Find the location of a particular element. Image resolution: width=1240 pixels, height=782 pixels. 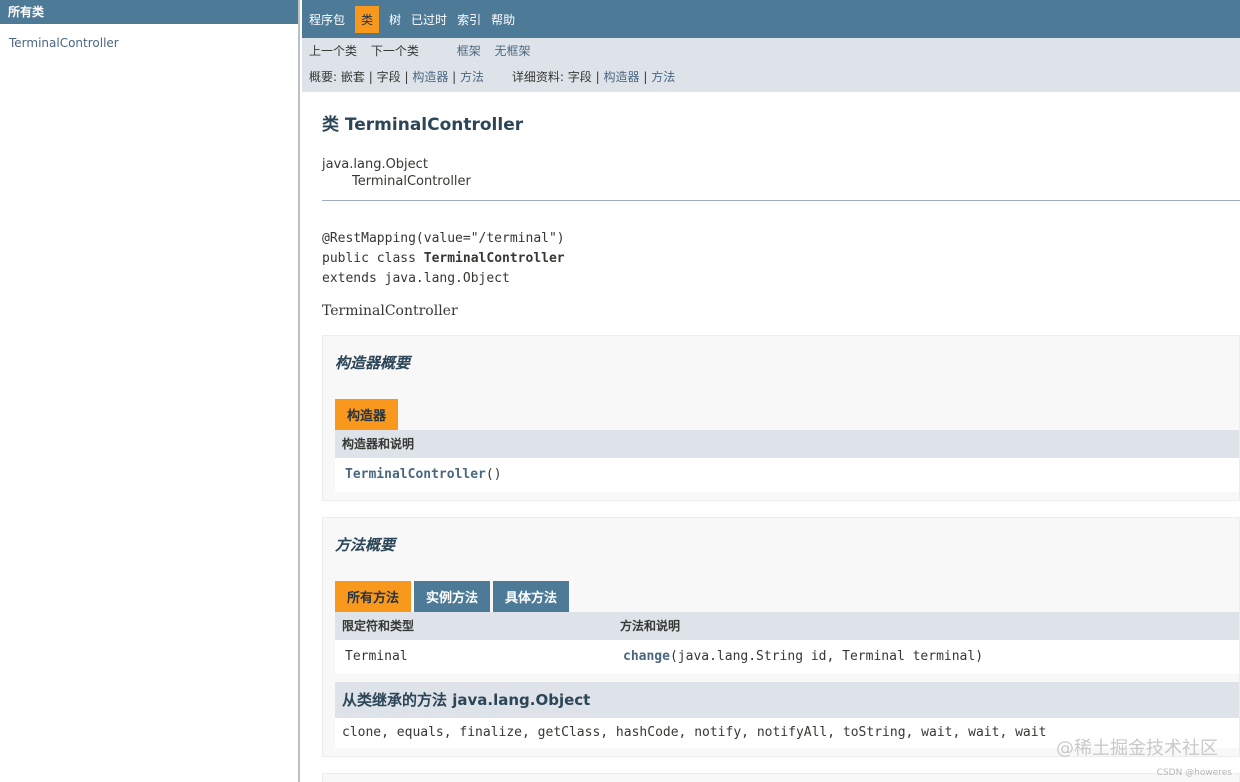

detail-label: 详细资料: is located at coordinates (537, 77).